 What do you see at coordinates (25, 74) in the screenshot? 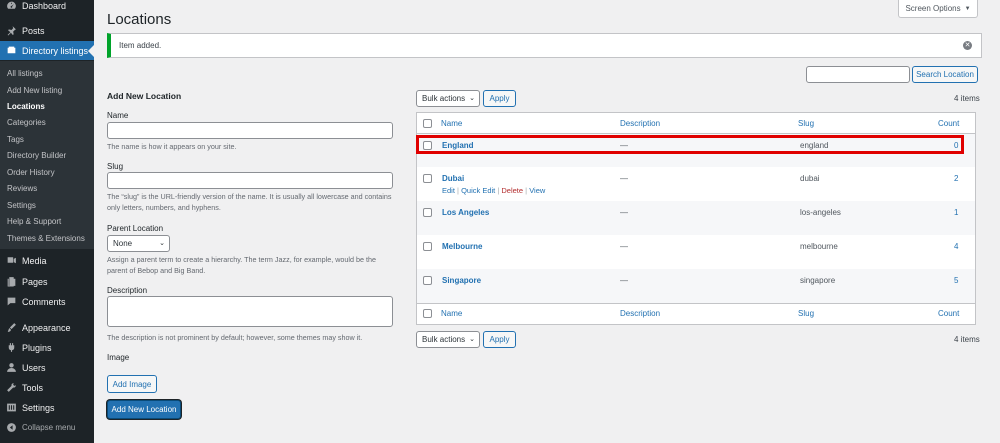
I see `submenu-all-listings: All listings` at bounding box center [25, 74].